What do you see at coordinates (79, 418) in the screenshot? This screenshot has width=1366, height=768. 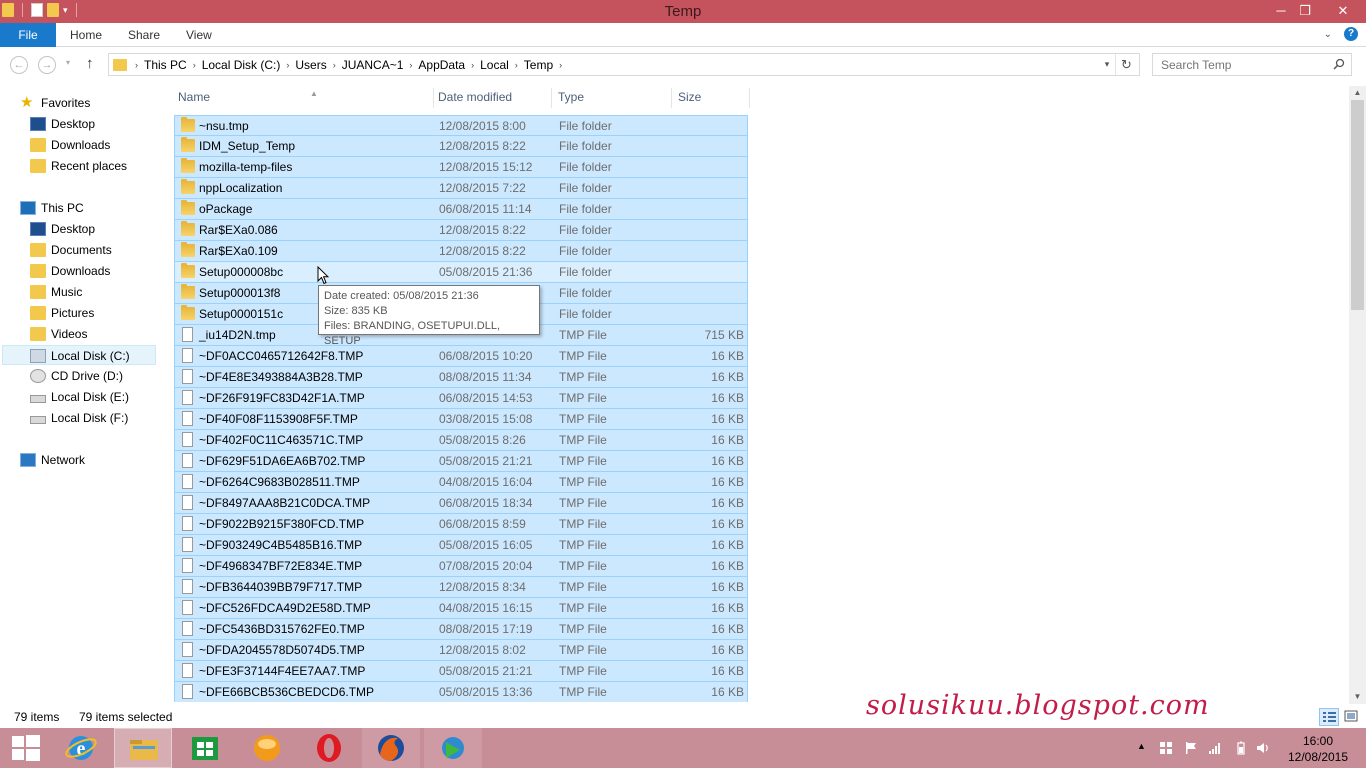 I see `nav-local-disk-f: Local Disk (F:)` at bounding box center [79, 418].